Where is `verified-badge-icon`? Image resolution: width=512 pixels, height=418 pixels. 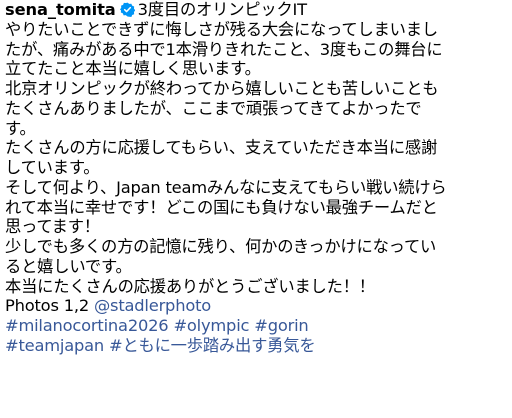 verified-badge-icon is located at coordinates (127, 9).